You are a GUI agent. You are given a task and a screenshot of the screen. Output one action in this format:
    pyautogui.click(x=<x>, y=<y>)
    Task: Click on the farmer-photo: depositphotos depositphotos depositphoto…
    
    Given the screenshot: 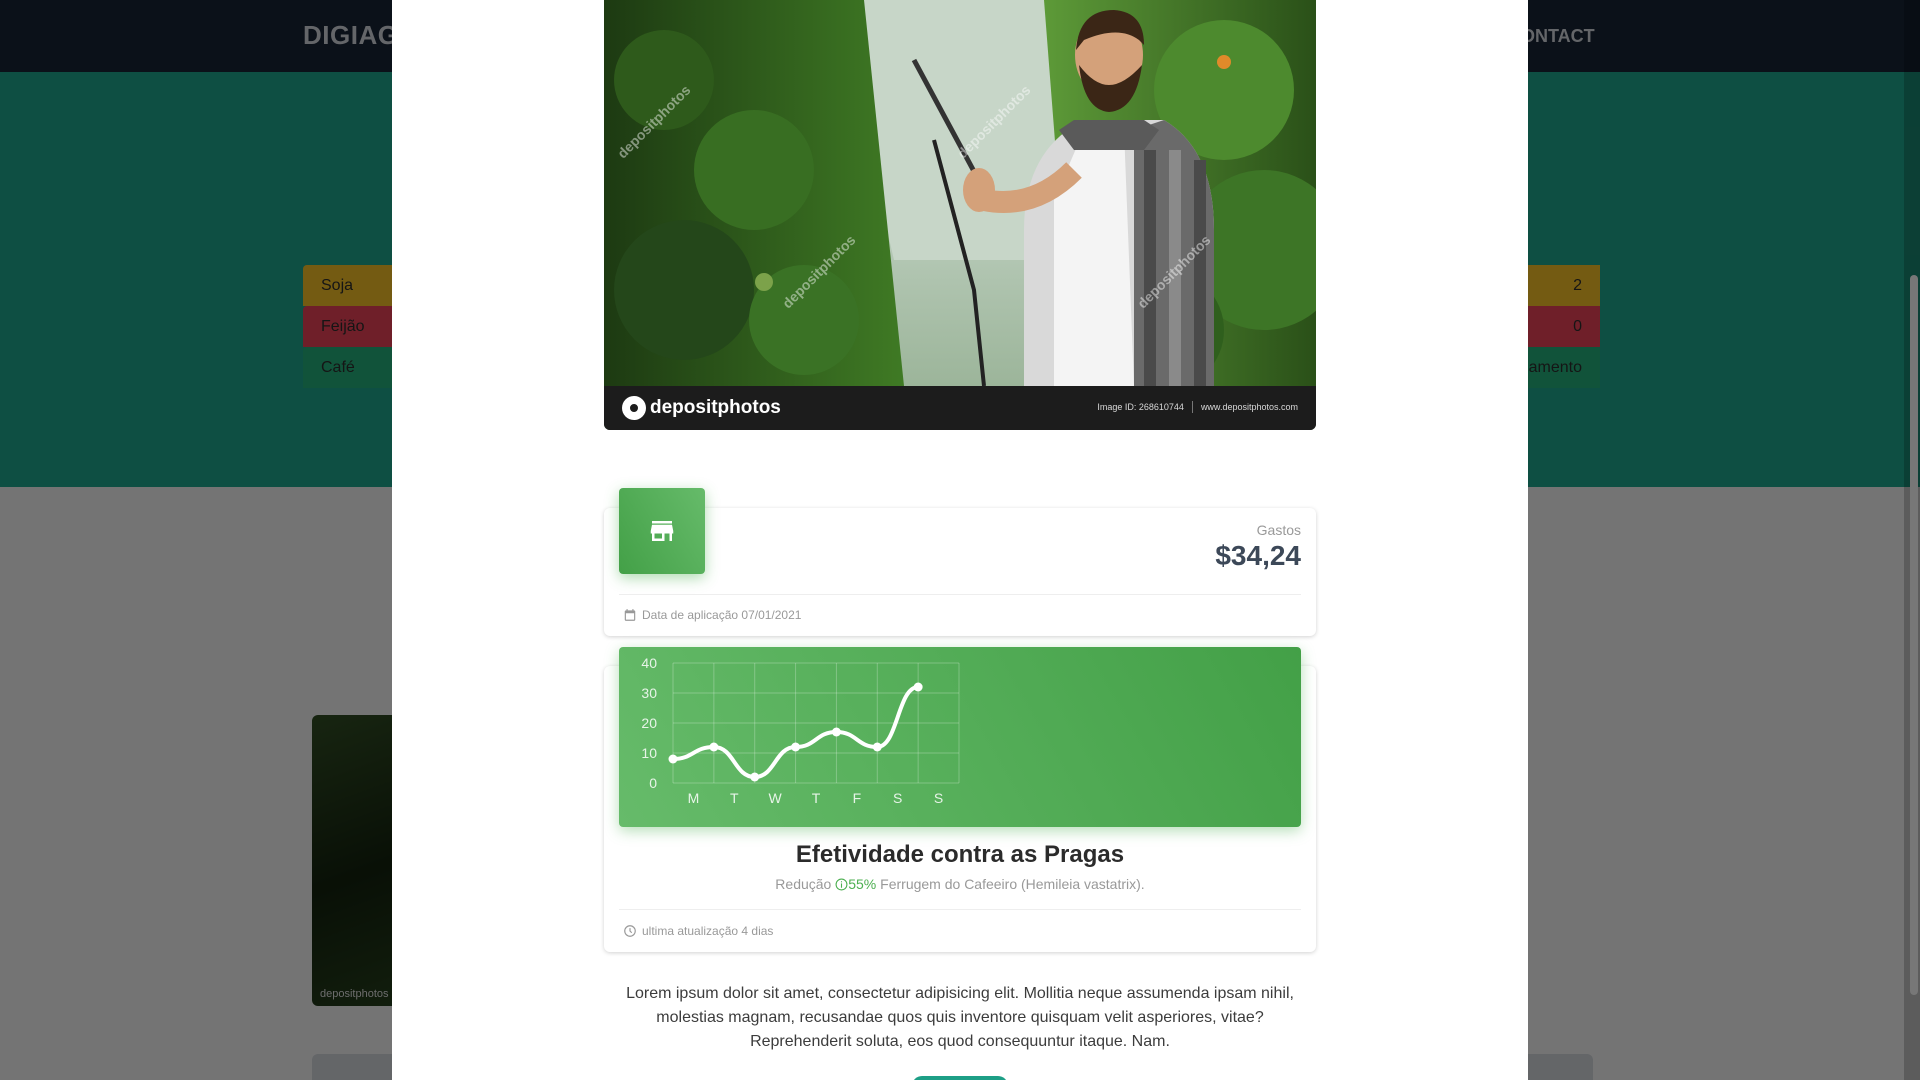 What is the action you would take?
    pyautogui.click(x=960, y=215)
    